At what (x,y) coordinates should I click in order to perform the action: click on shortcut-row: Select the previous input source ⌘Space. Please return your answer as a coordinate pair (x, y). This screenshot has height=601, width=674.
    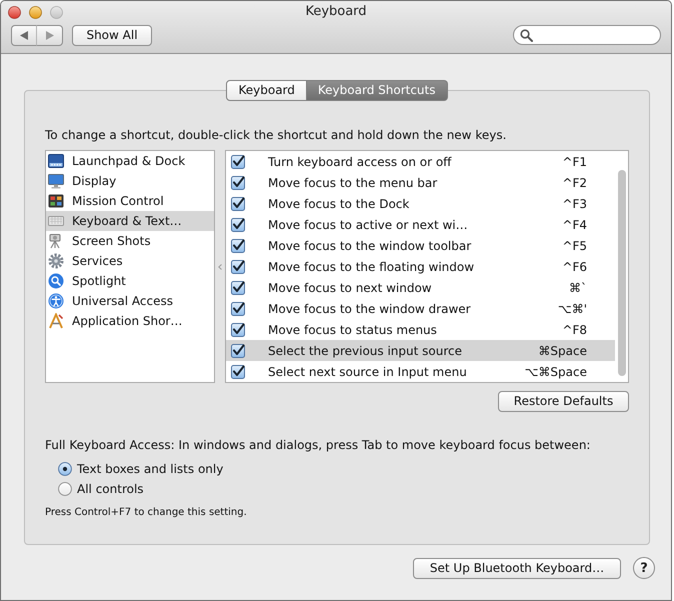
    Looking at the image, I should click on (420, 350).